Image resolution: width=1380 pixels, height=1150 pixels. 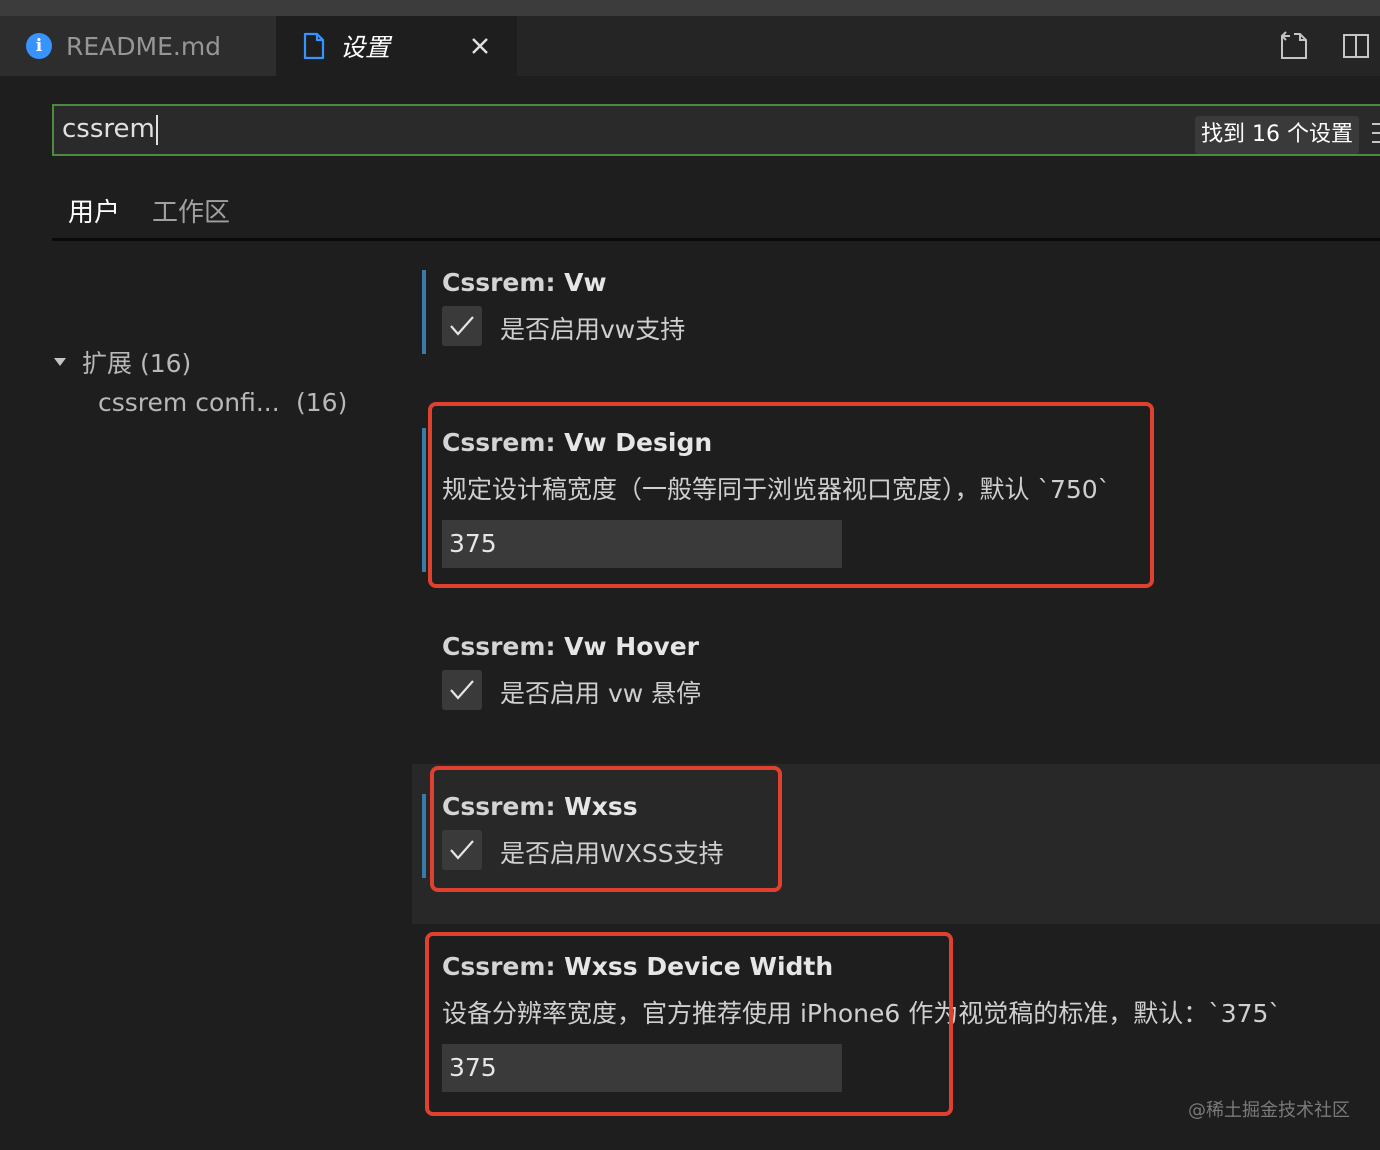 I want to click on chevron-down-icon, so click(x=60, y=362).